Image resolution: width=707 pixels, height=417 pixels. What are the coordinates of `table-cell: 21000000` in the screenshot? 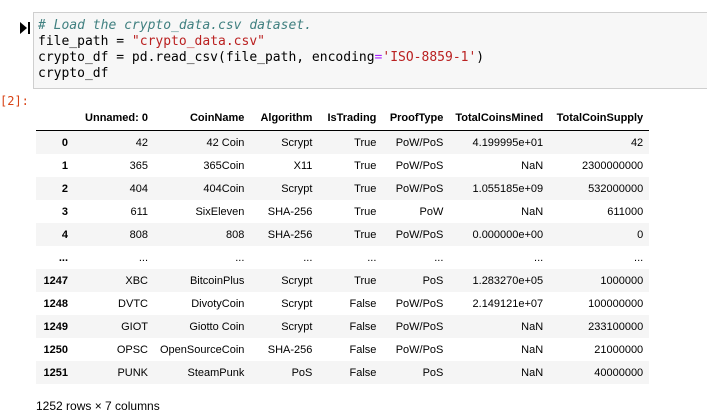 It's located at (619, 349).